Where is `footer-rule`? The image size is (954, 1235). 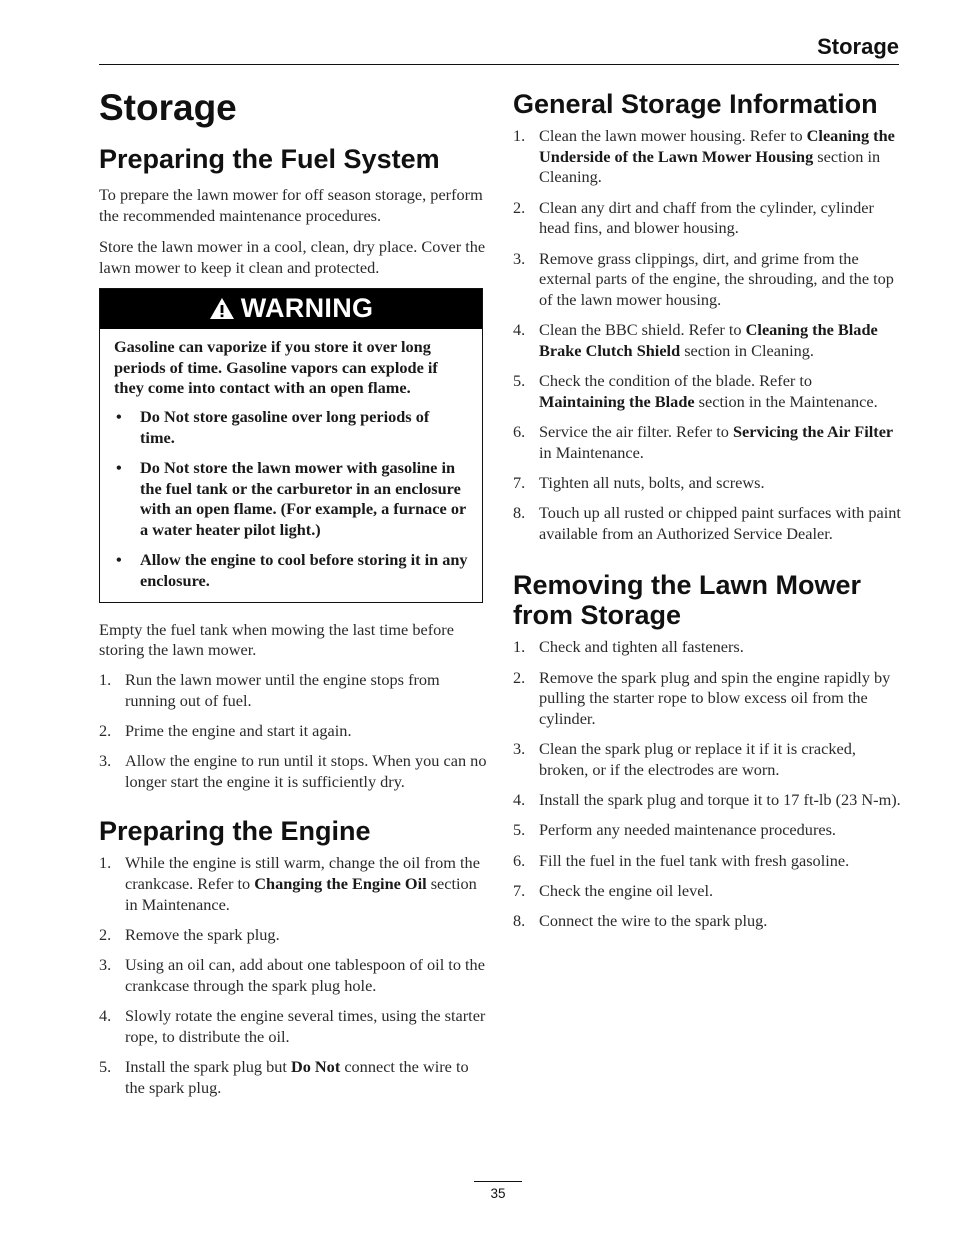
footer-rule is located at coordinates (498, 1181).